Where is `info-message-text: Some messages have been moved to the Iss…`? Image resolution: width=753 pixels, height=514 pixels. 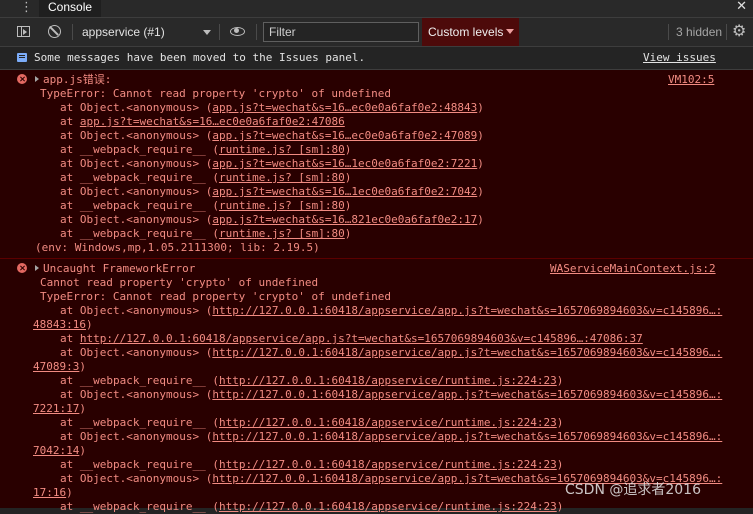 info-message-text: Some messages have been moved to the Iss… is located at coordinates (200, 57).